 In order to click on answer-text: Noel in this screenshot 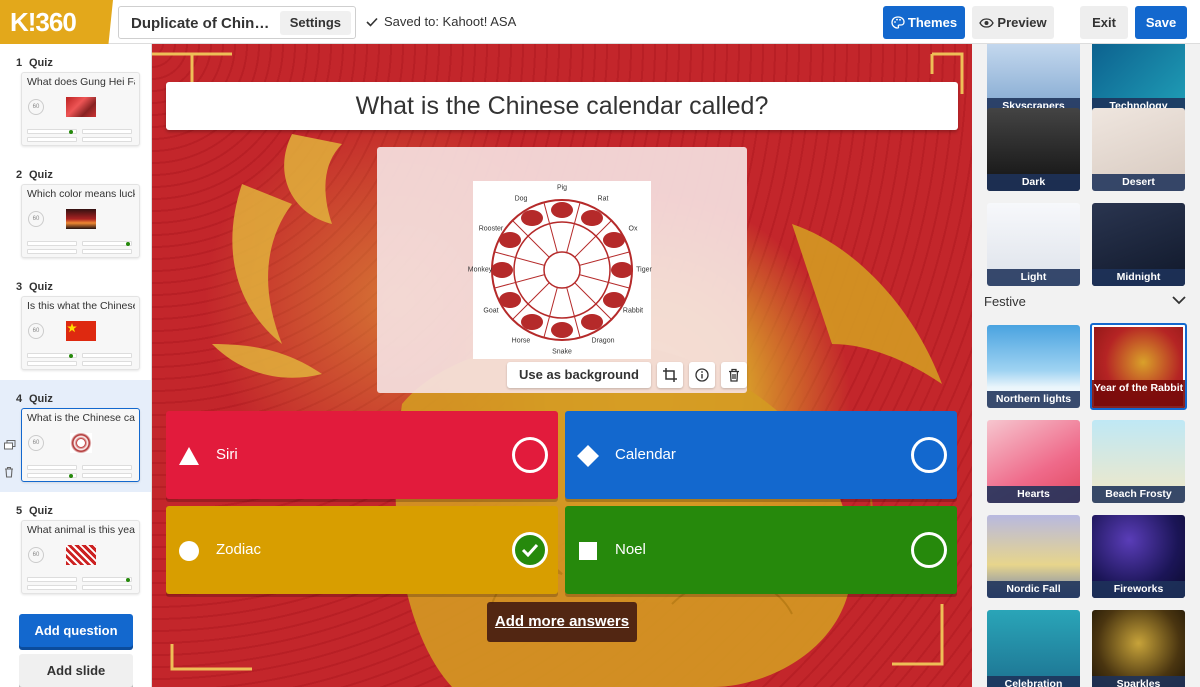, I will do `click(630, 549)`.